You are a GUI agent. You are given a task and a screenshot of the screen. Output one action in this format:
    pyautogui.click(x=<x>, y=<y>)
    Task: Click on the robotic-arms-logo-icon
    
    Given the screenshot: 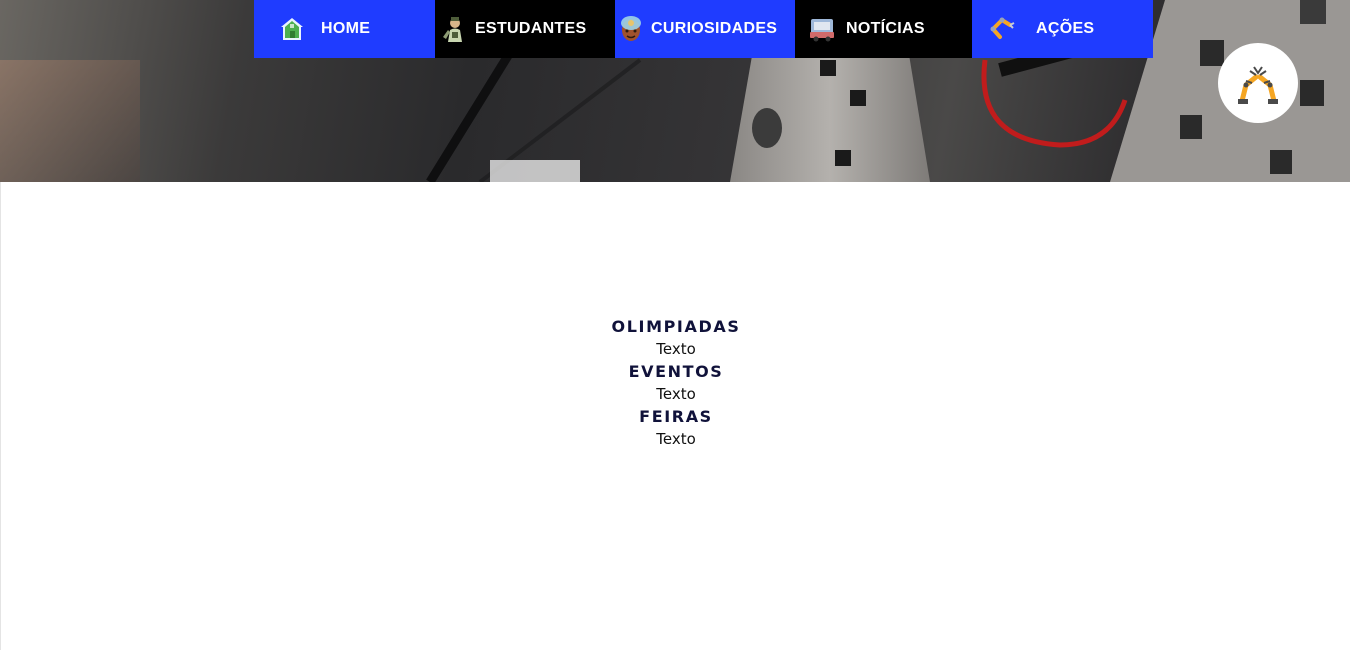 What is the action you would take?
    pyautogui.click(x=1258, y=85)
    